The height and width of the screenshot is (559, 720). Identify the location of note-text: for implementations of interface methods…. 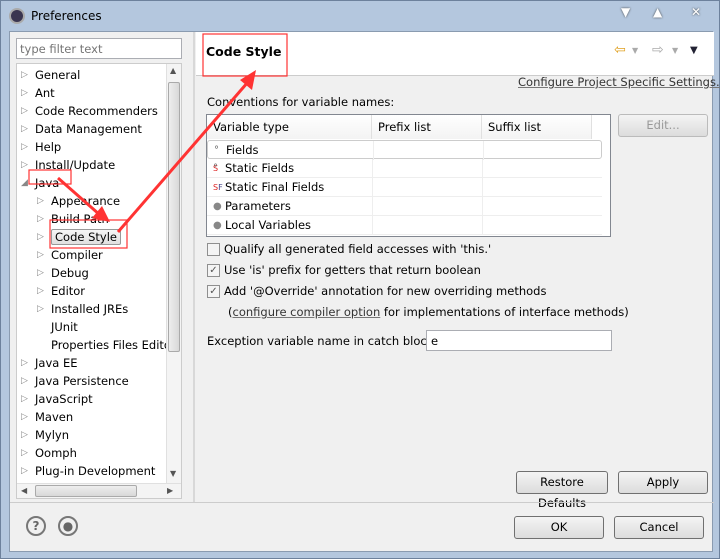
(504, 312).